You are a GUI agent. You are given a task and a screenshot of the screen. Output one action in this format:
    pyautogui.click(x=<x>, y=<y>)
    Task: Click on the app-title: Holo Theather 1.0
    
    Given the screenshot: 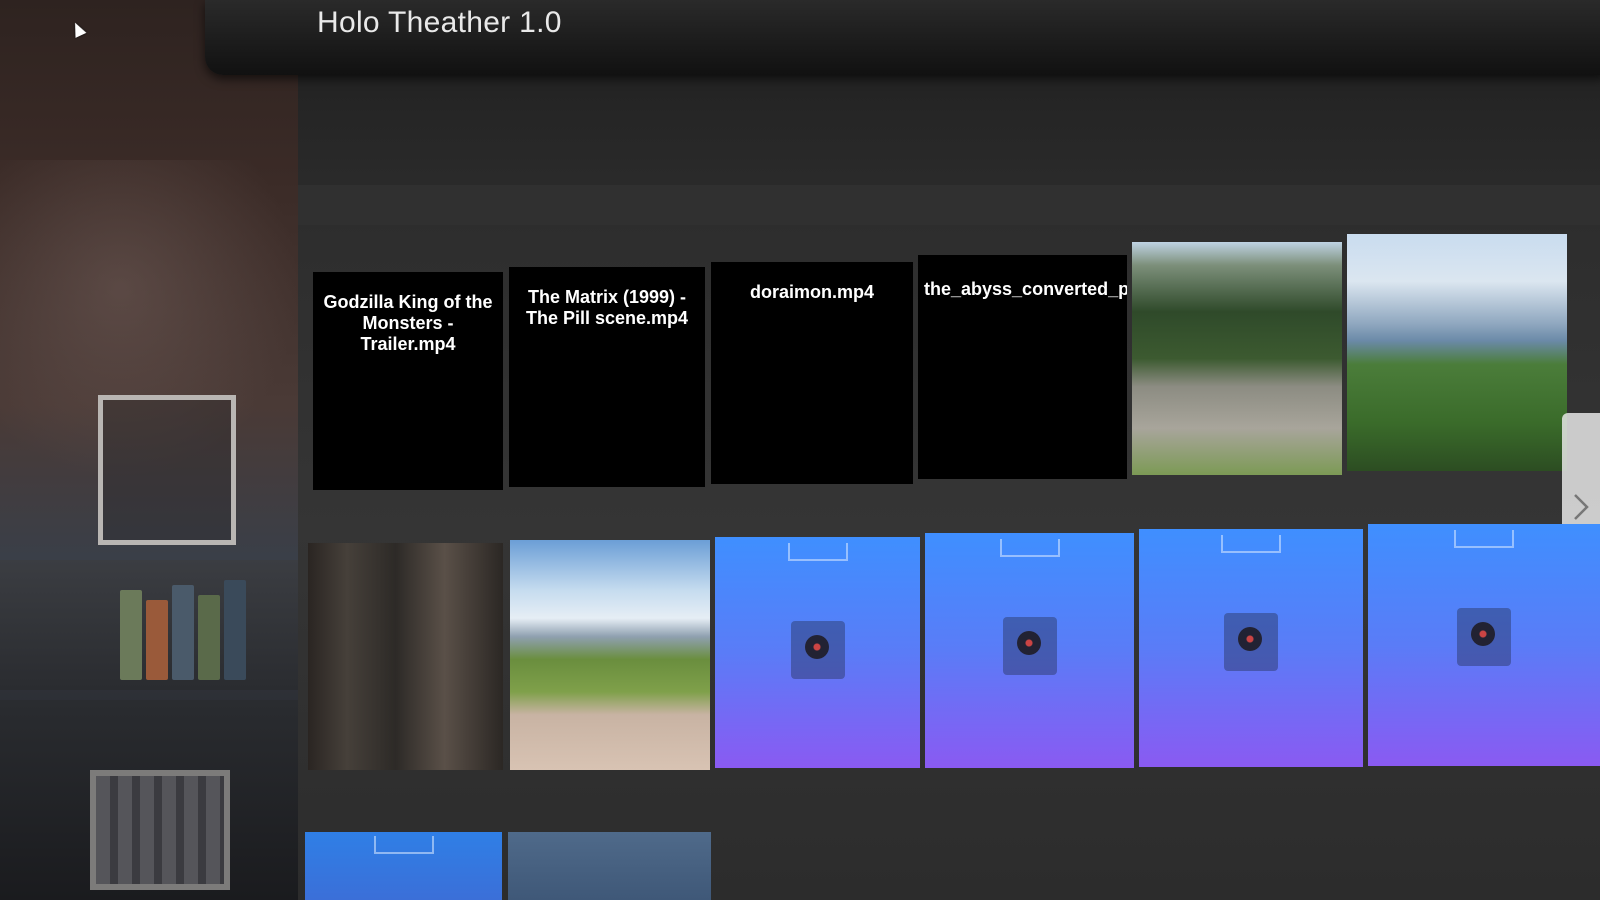 What is the action you would take?
    pyautogui.click(x=439, y=22)
    